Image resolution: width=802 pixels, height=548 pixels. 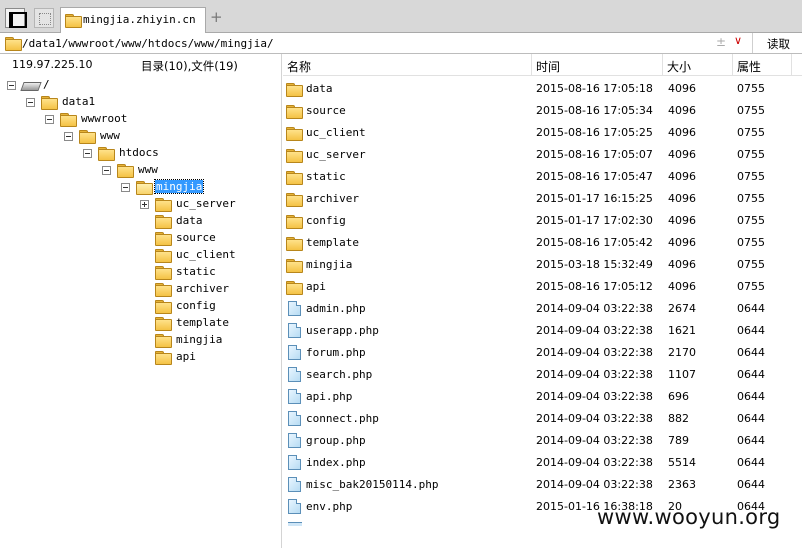 I want to click on list-row: static 2015-08-16 17:05:47 4096 0755, so click(x=542, y=177).